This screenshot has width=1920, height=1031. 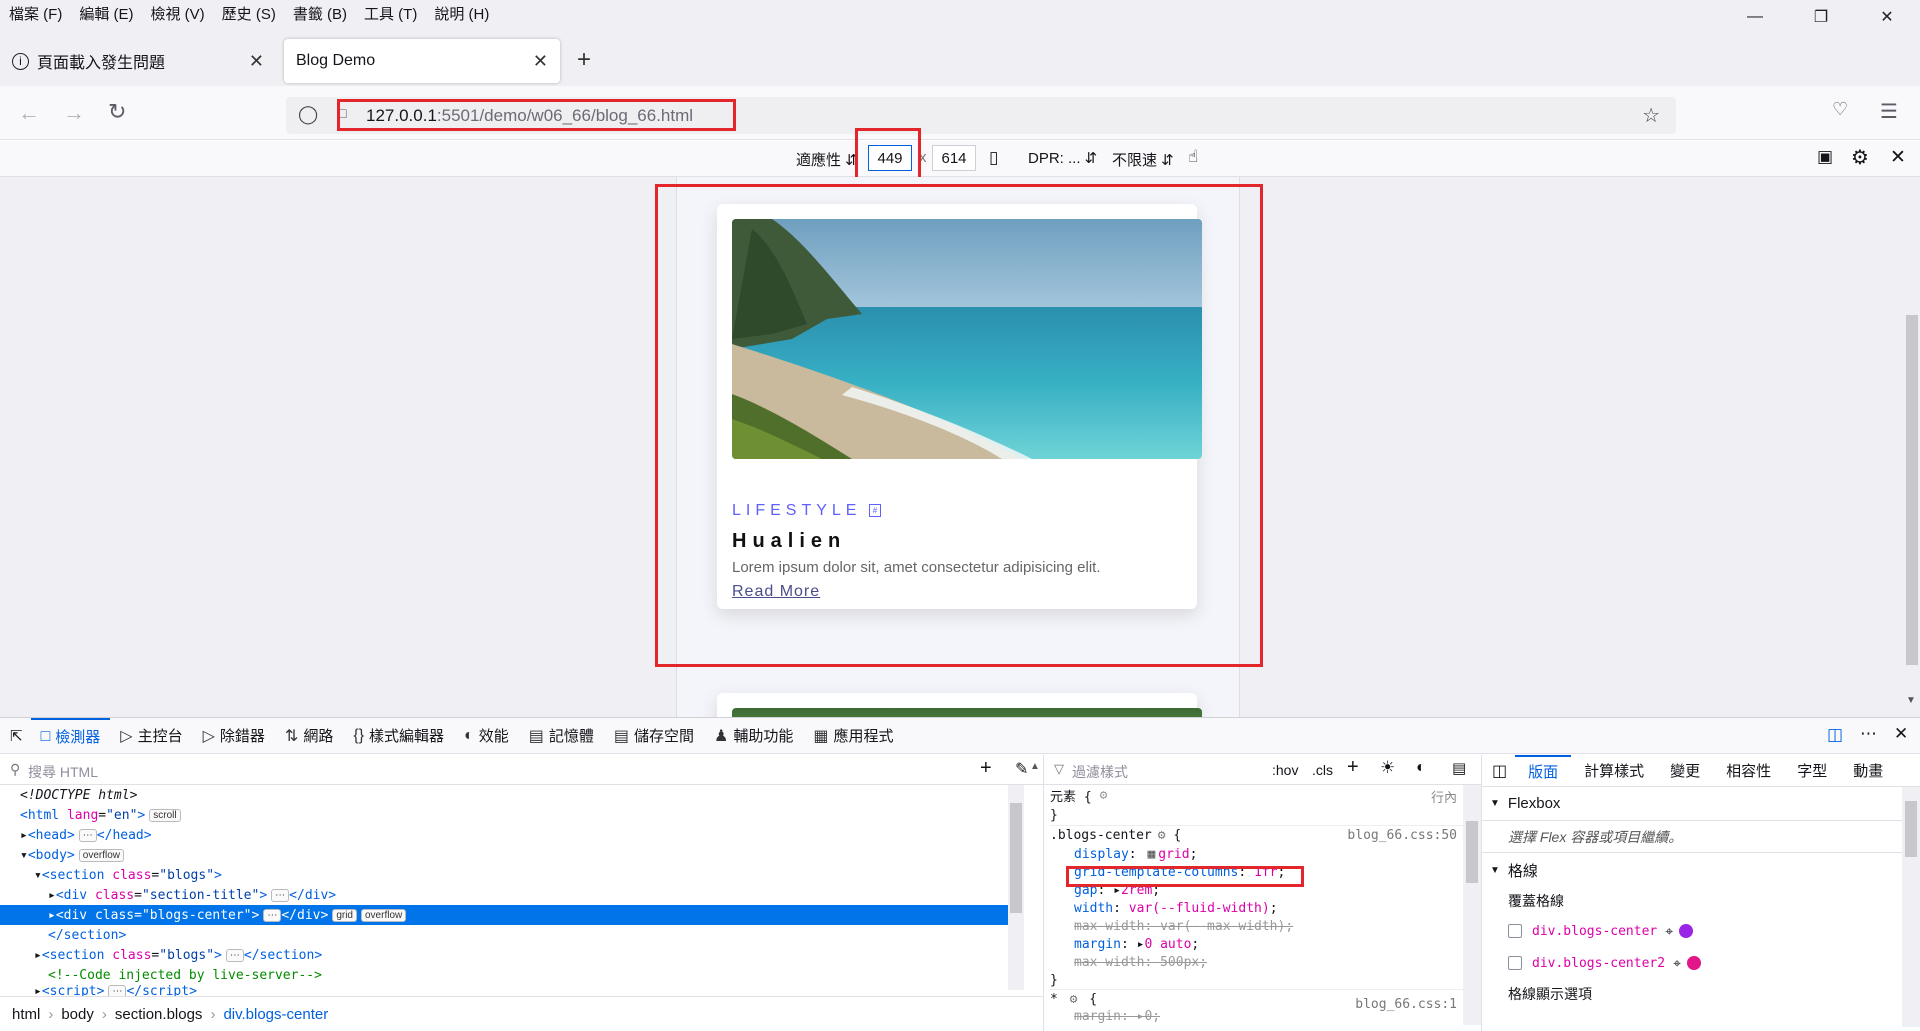 I want to click on more-options-icon: ⋯, so click(x=1868, y=734).